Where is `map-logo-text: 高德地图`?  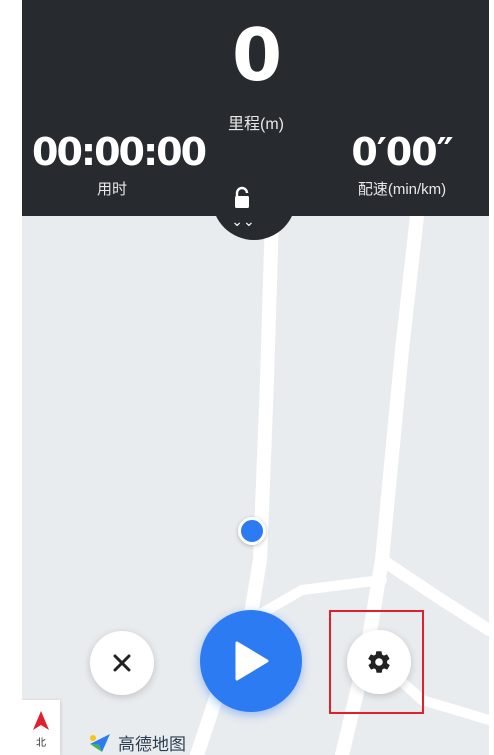 map-logo-text: 高德地图 is located at coordinates (152, 744).